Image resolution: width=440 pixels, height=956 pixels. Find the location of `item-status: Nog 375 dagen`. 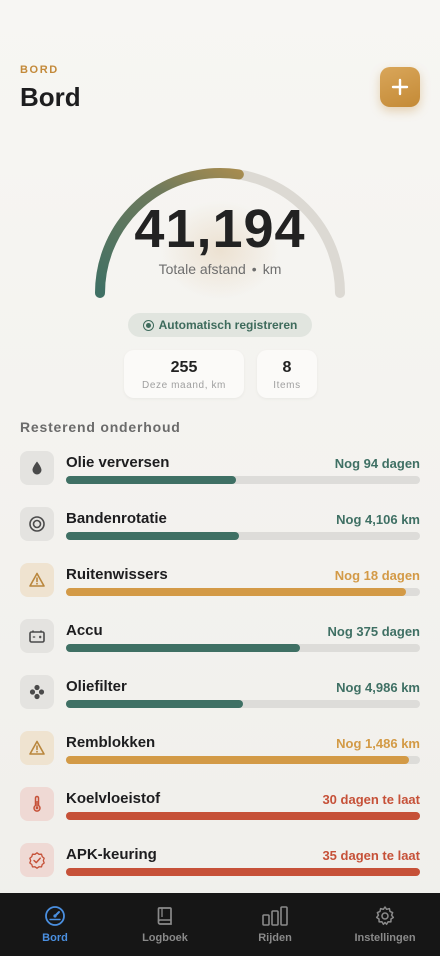

item-status: Nog 375 dagen is located at coordinates (373, 631).